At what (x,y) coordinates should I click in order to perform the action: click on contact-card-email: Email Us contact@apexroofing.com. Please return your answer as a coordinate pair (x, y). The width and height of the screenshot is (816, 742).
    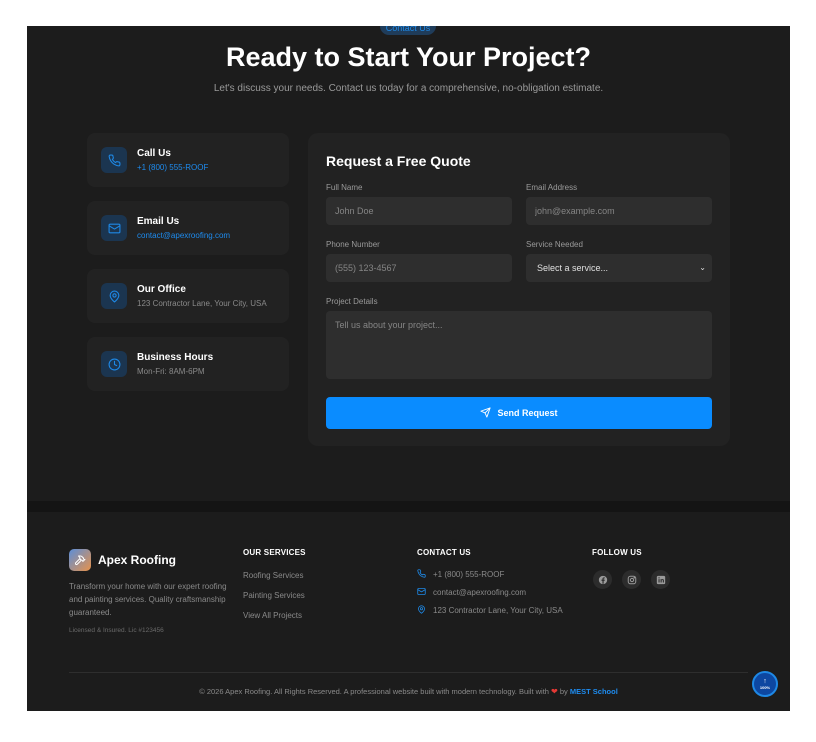
    Looking at the image, I should click on (188, 228).